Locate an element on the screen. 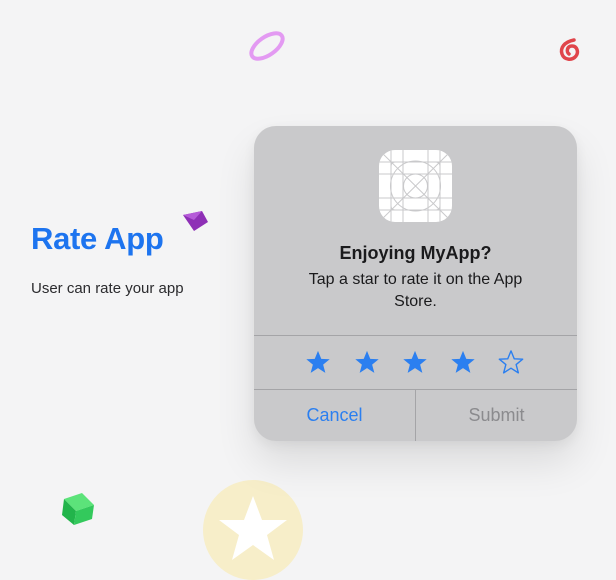 The image size is (616, 580). dialog-title: Enjoying MyApp? is located at coordinates (415, 253).